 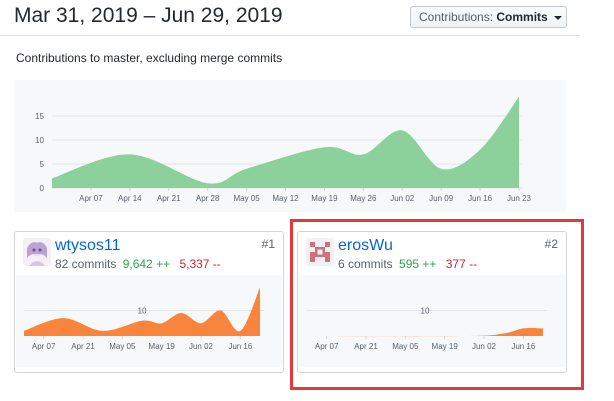 What do you see at coordinates (441, 198) in the screenshot?
I see `x-tick-label: Jun 09` at bounding box center [441, 198].